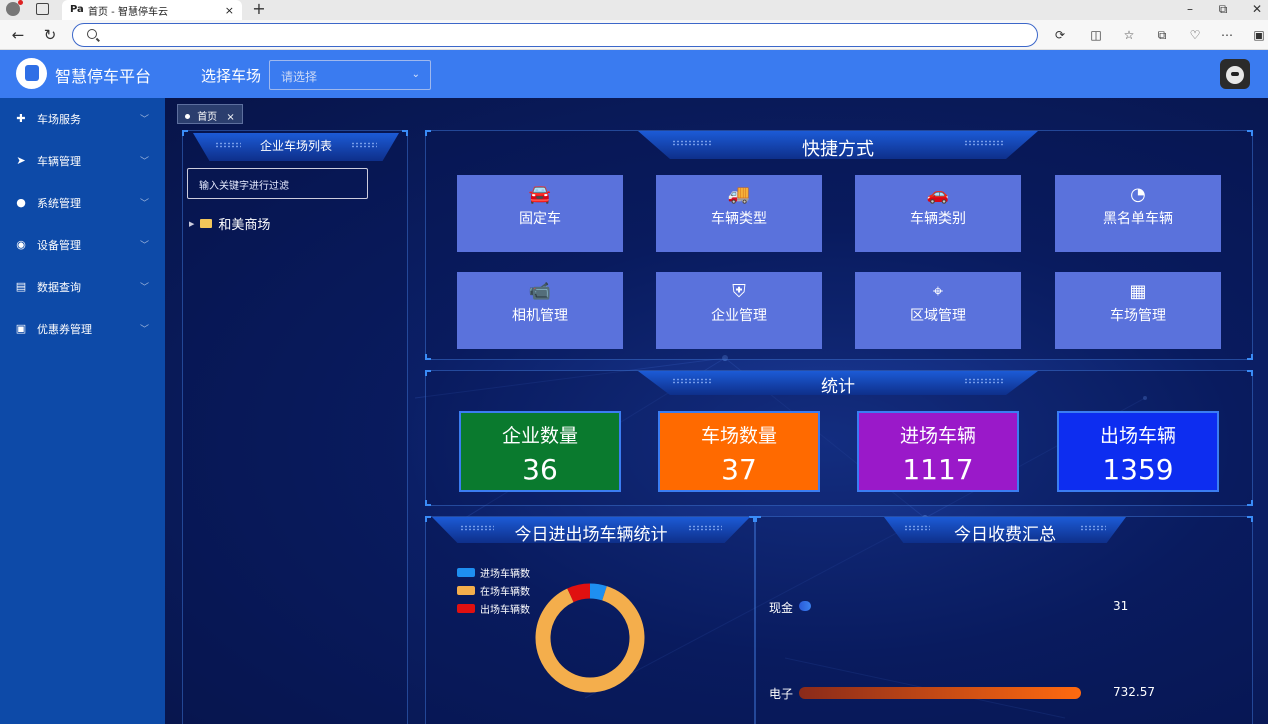 Image resolution: width=1268 pixels, height=724 pixels. I want to click on sidebar-item-vehicle-management: ➤ 车辆管理 ﹀, so click(82, 161).